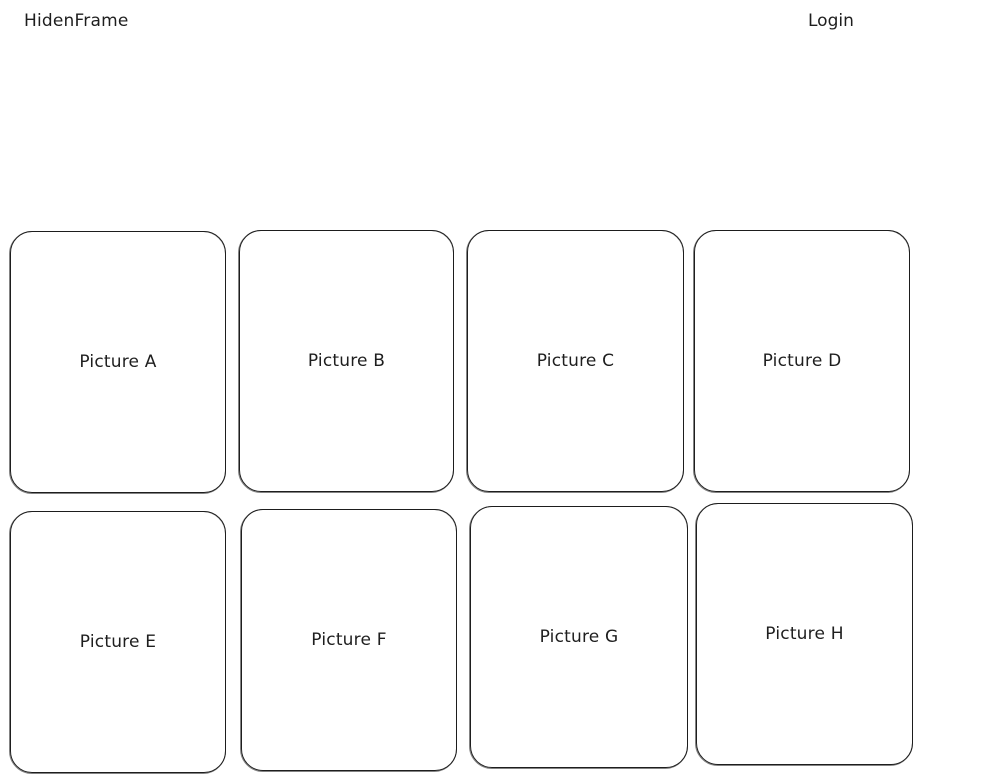 Image resolution: width=1008 pixels, height=783 pixels. I want to click on picture-card-a: Picture A, so click(117, 362).